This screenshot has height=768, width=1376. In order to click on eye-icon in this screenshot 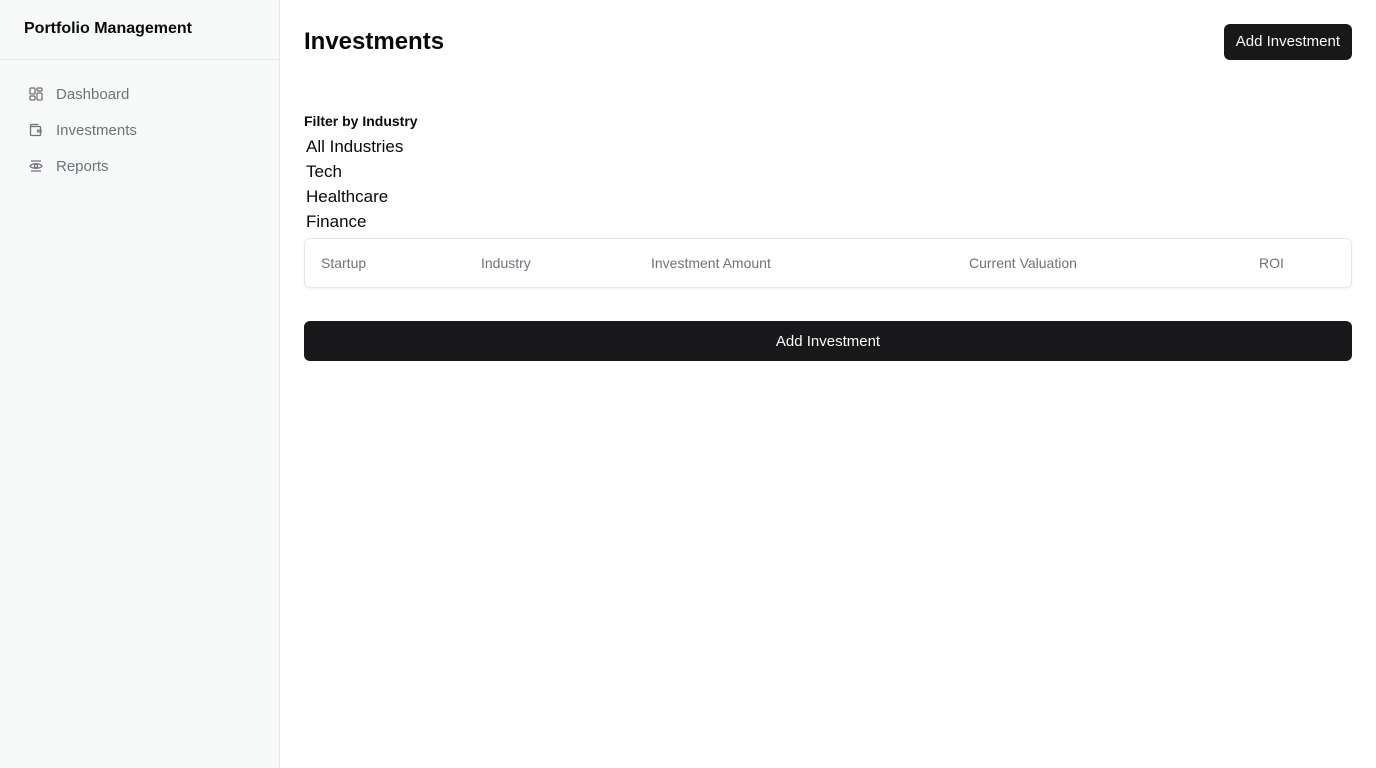, I will do `click(36, 166)`.